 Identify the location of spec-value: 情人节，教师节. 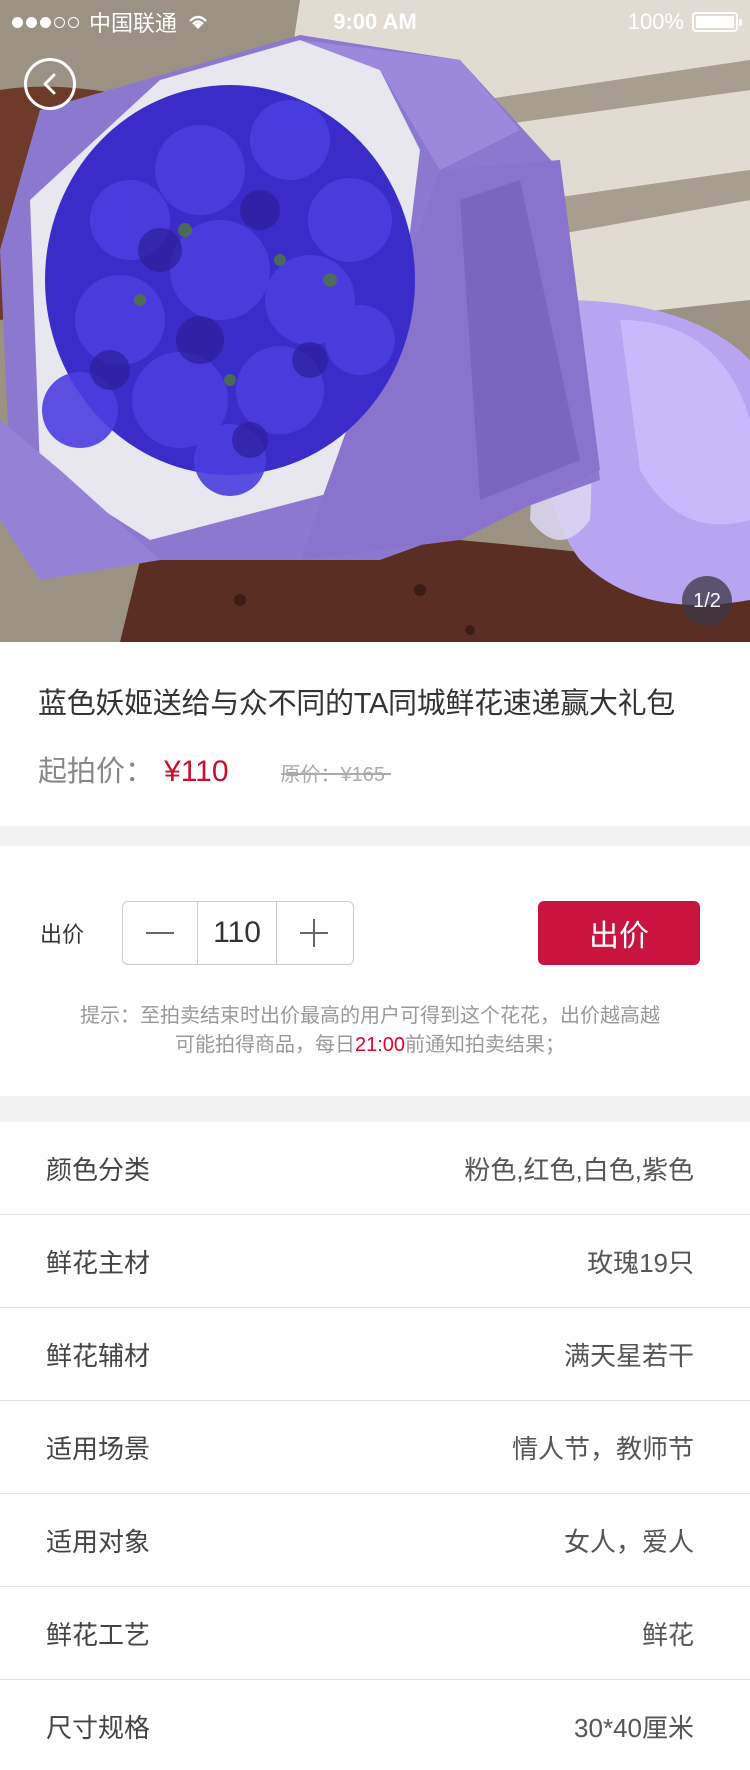
(602, 1448).